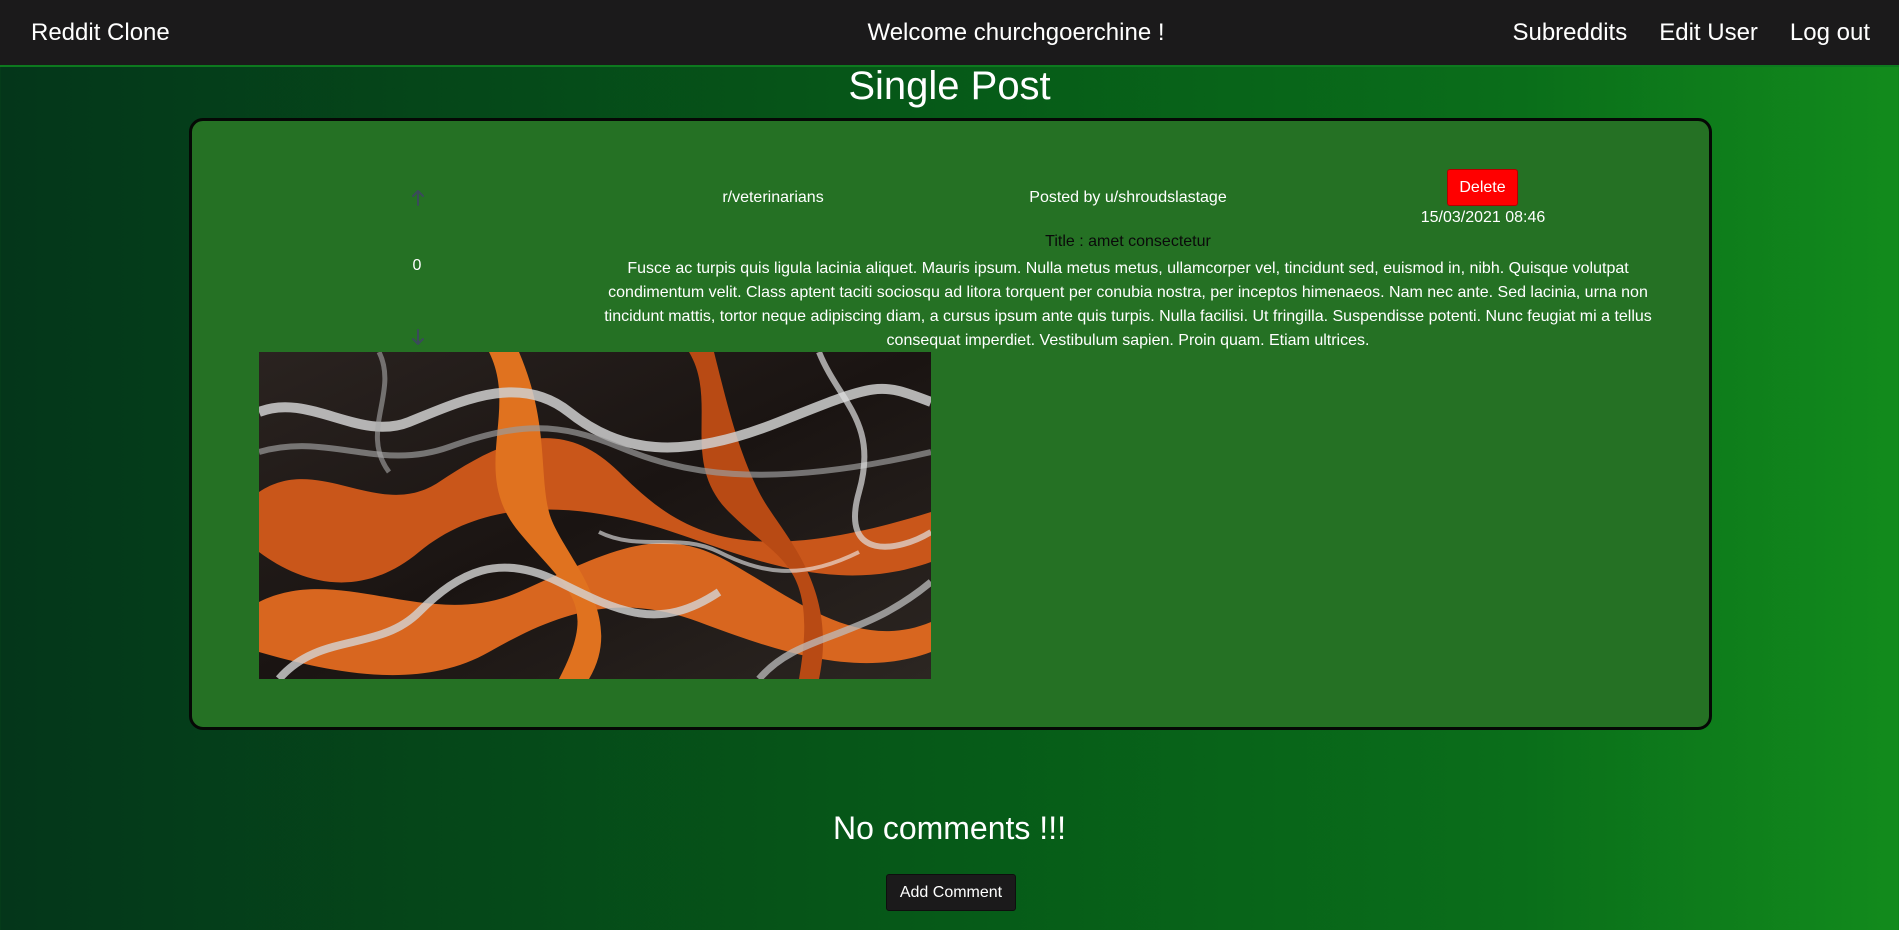 Image resolution: width=1899 pixels, height=930 pixels. What do you see at coordinates (949, 828) in the screenshot?
I see `no-comments-message: No comments !!!` at bounding box center [949, 828].